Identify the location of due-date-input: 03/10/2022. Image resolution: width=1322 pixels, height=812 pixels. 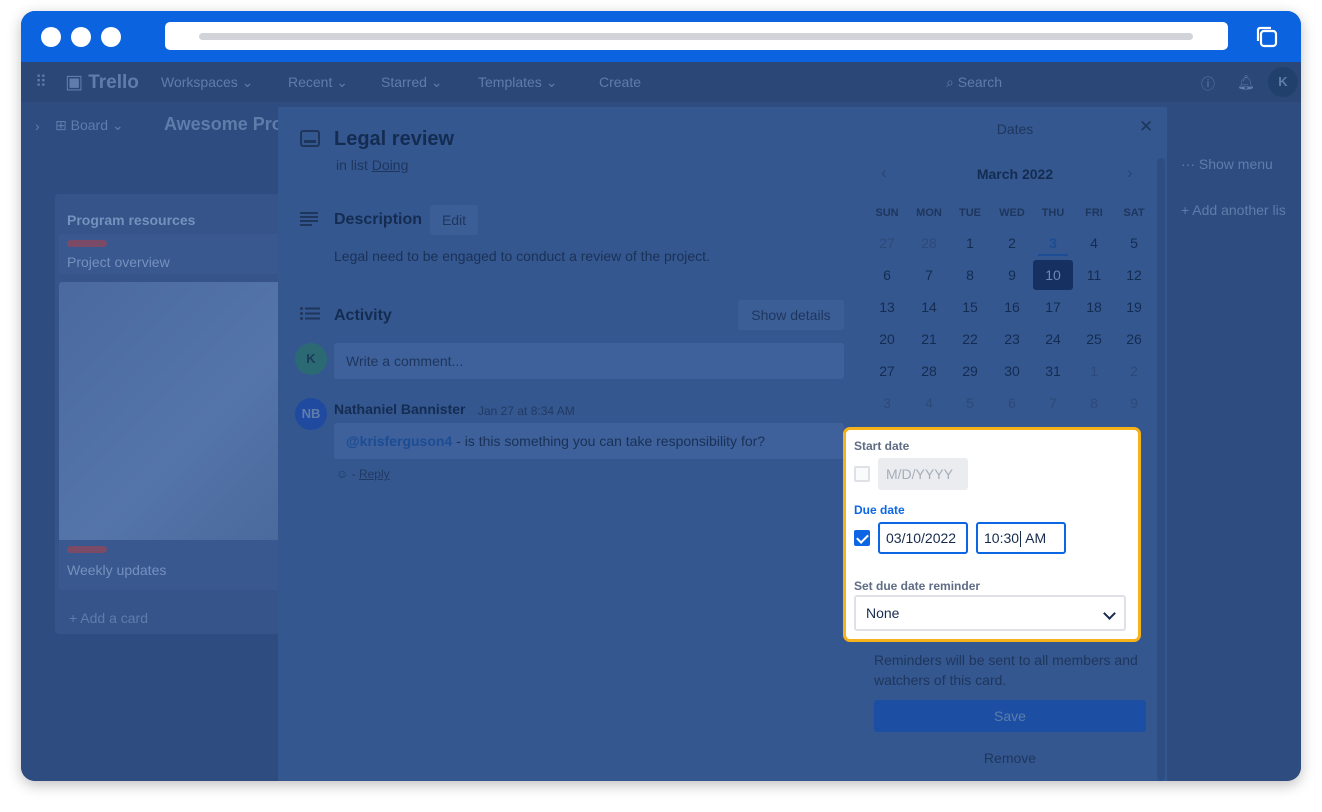
(923, 538).